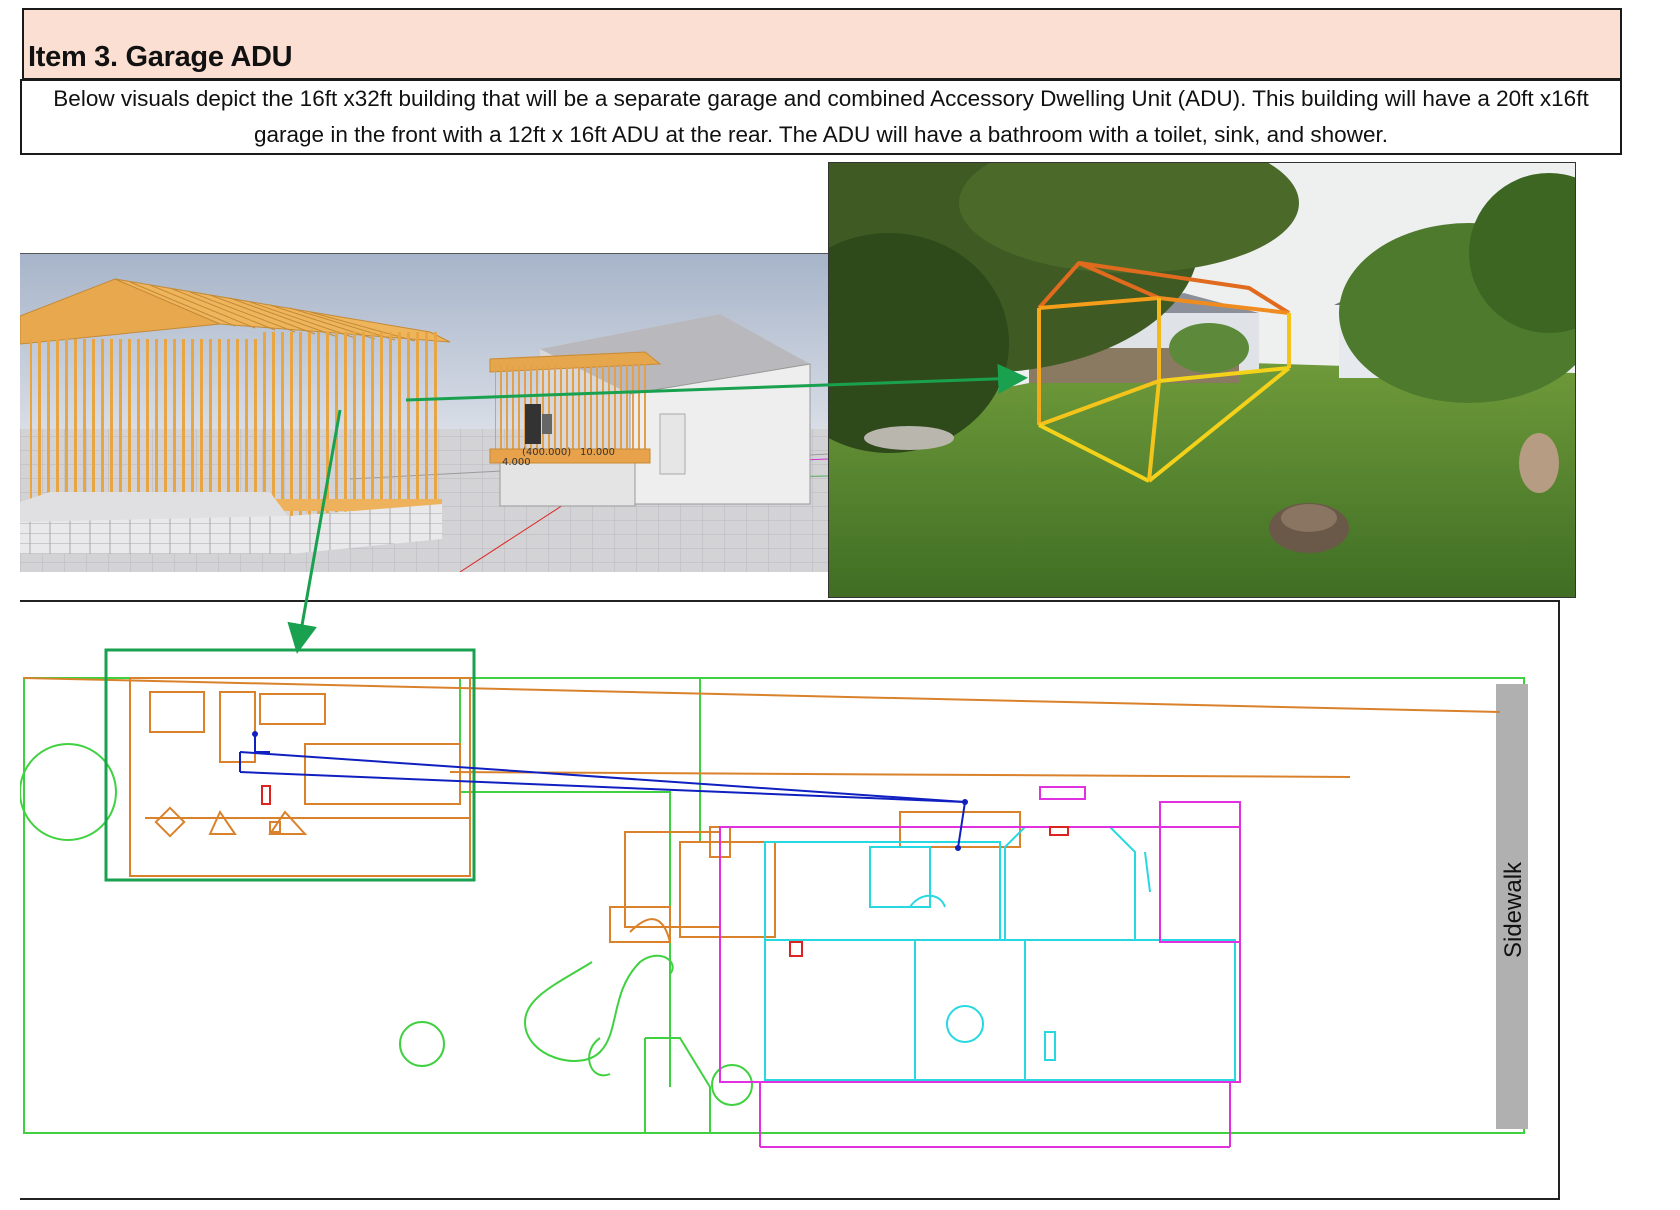 The height and width of the screenshot is (1210, 1680). I want to click on framing-render-svg: (400.000) 10.000 4.000, so click(424, 413).